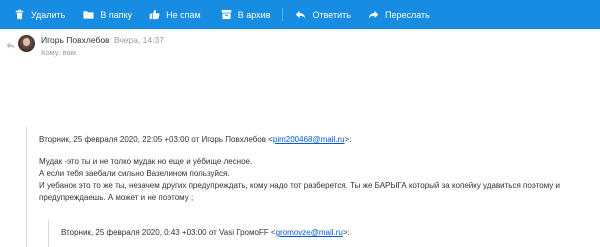 The height and width of the screenshot is (247, 600). Describe the element at coordinates (10, 45) in the screenshot. I see `reply-arrow-icon` at that location.